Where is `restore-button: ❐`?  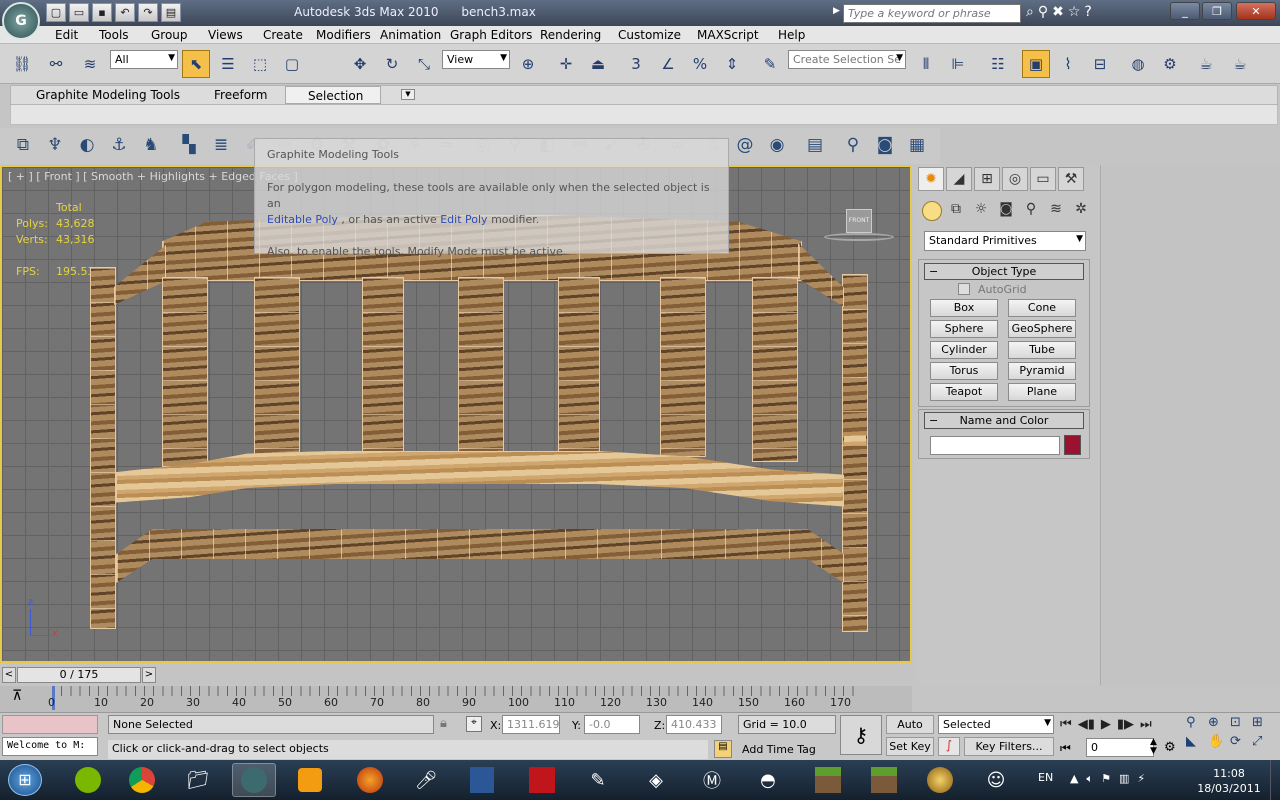
restore-button: ❐ is located at coordinates (1217, 11).